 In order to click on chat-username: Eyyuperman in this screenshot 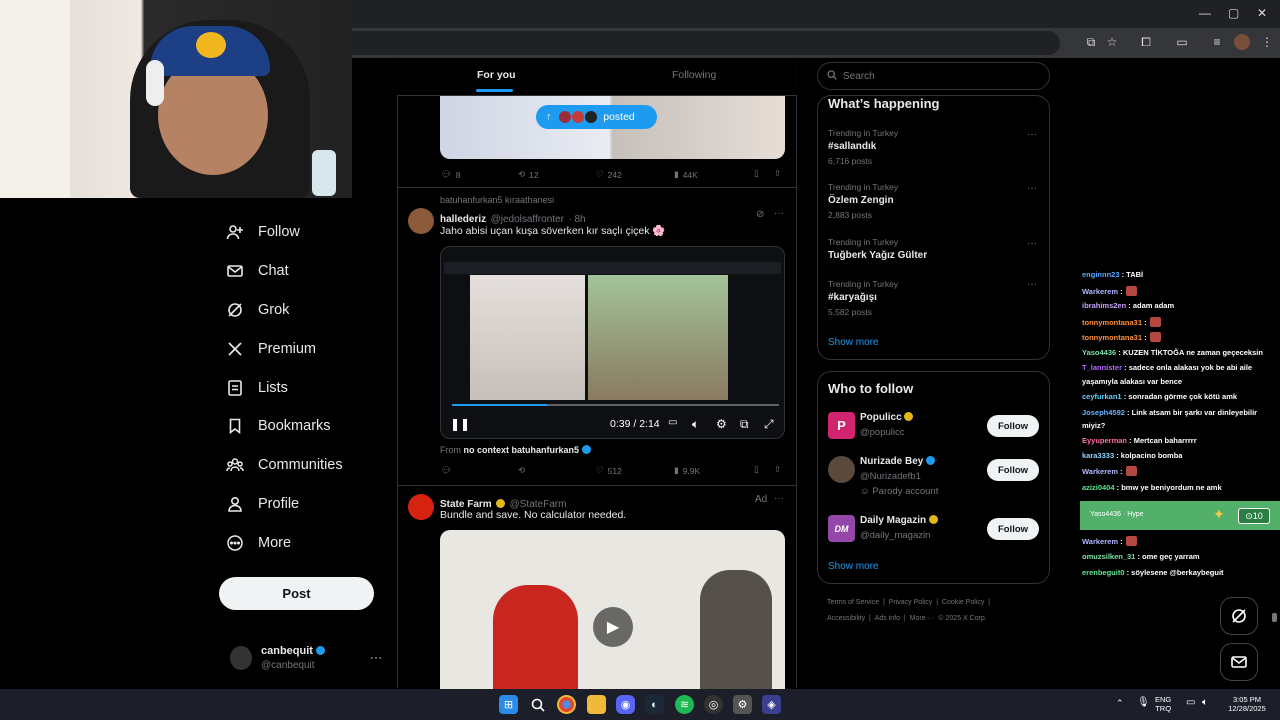, I will do `click(1105, 440)`.